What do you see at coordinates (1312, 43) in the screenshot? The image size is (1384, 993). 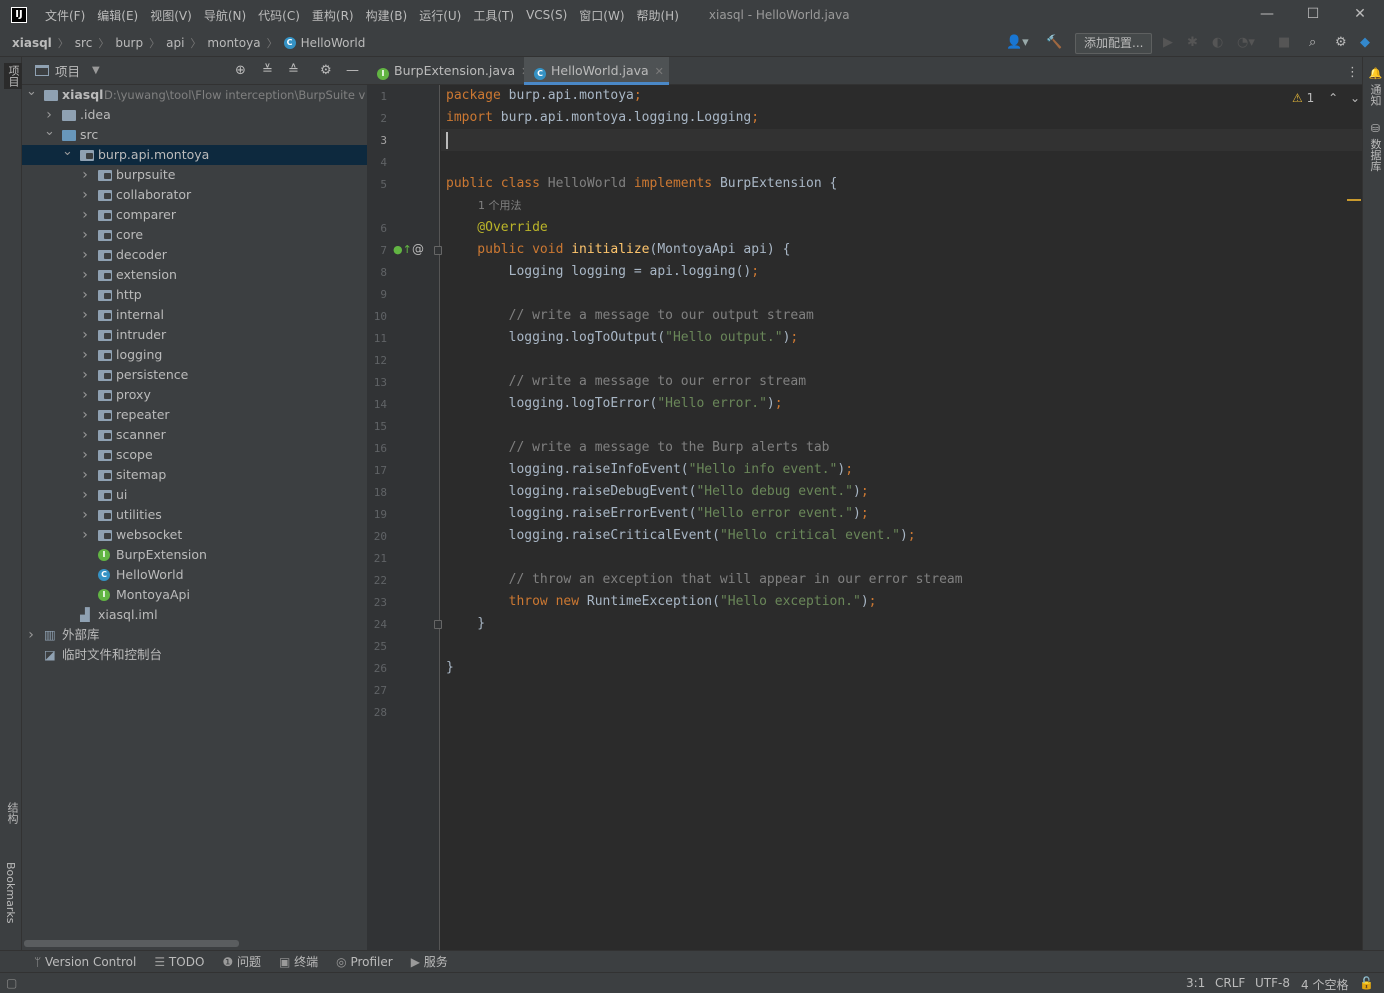 I see `search-icon: ⌕` at bounding box center [1312, 43].